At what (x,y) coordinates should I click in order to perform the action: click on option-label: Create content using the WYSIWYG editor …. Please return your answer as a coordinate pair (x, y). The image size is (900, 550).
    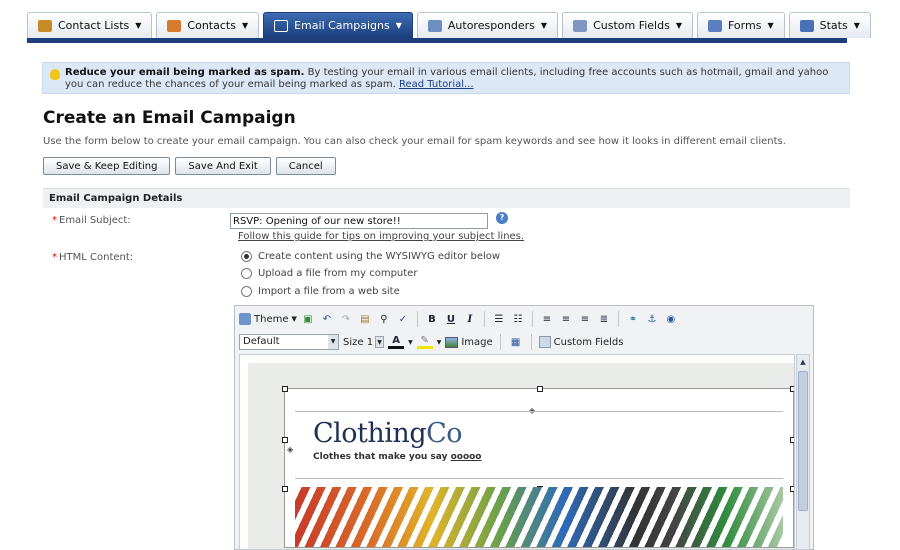
    Looking at the image, I should click on (379, 256).